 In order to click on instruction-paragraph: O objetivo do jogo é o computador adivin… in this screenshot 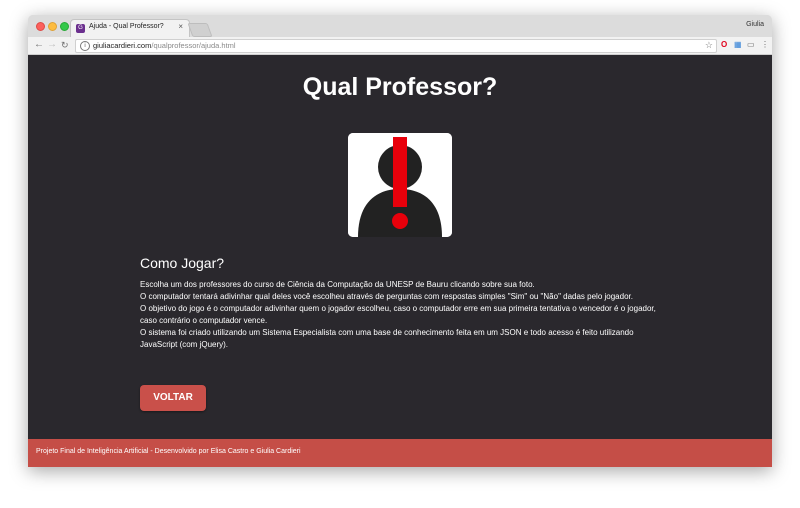, I will do `click(398, 314)`.